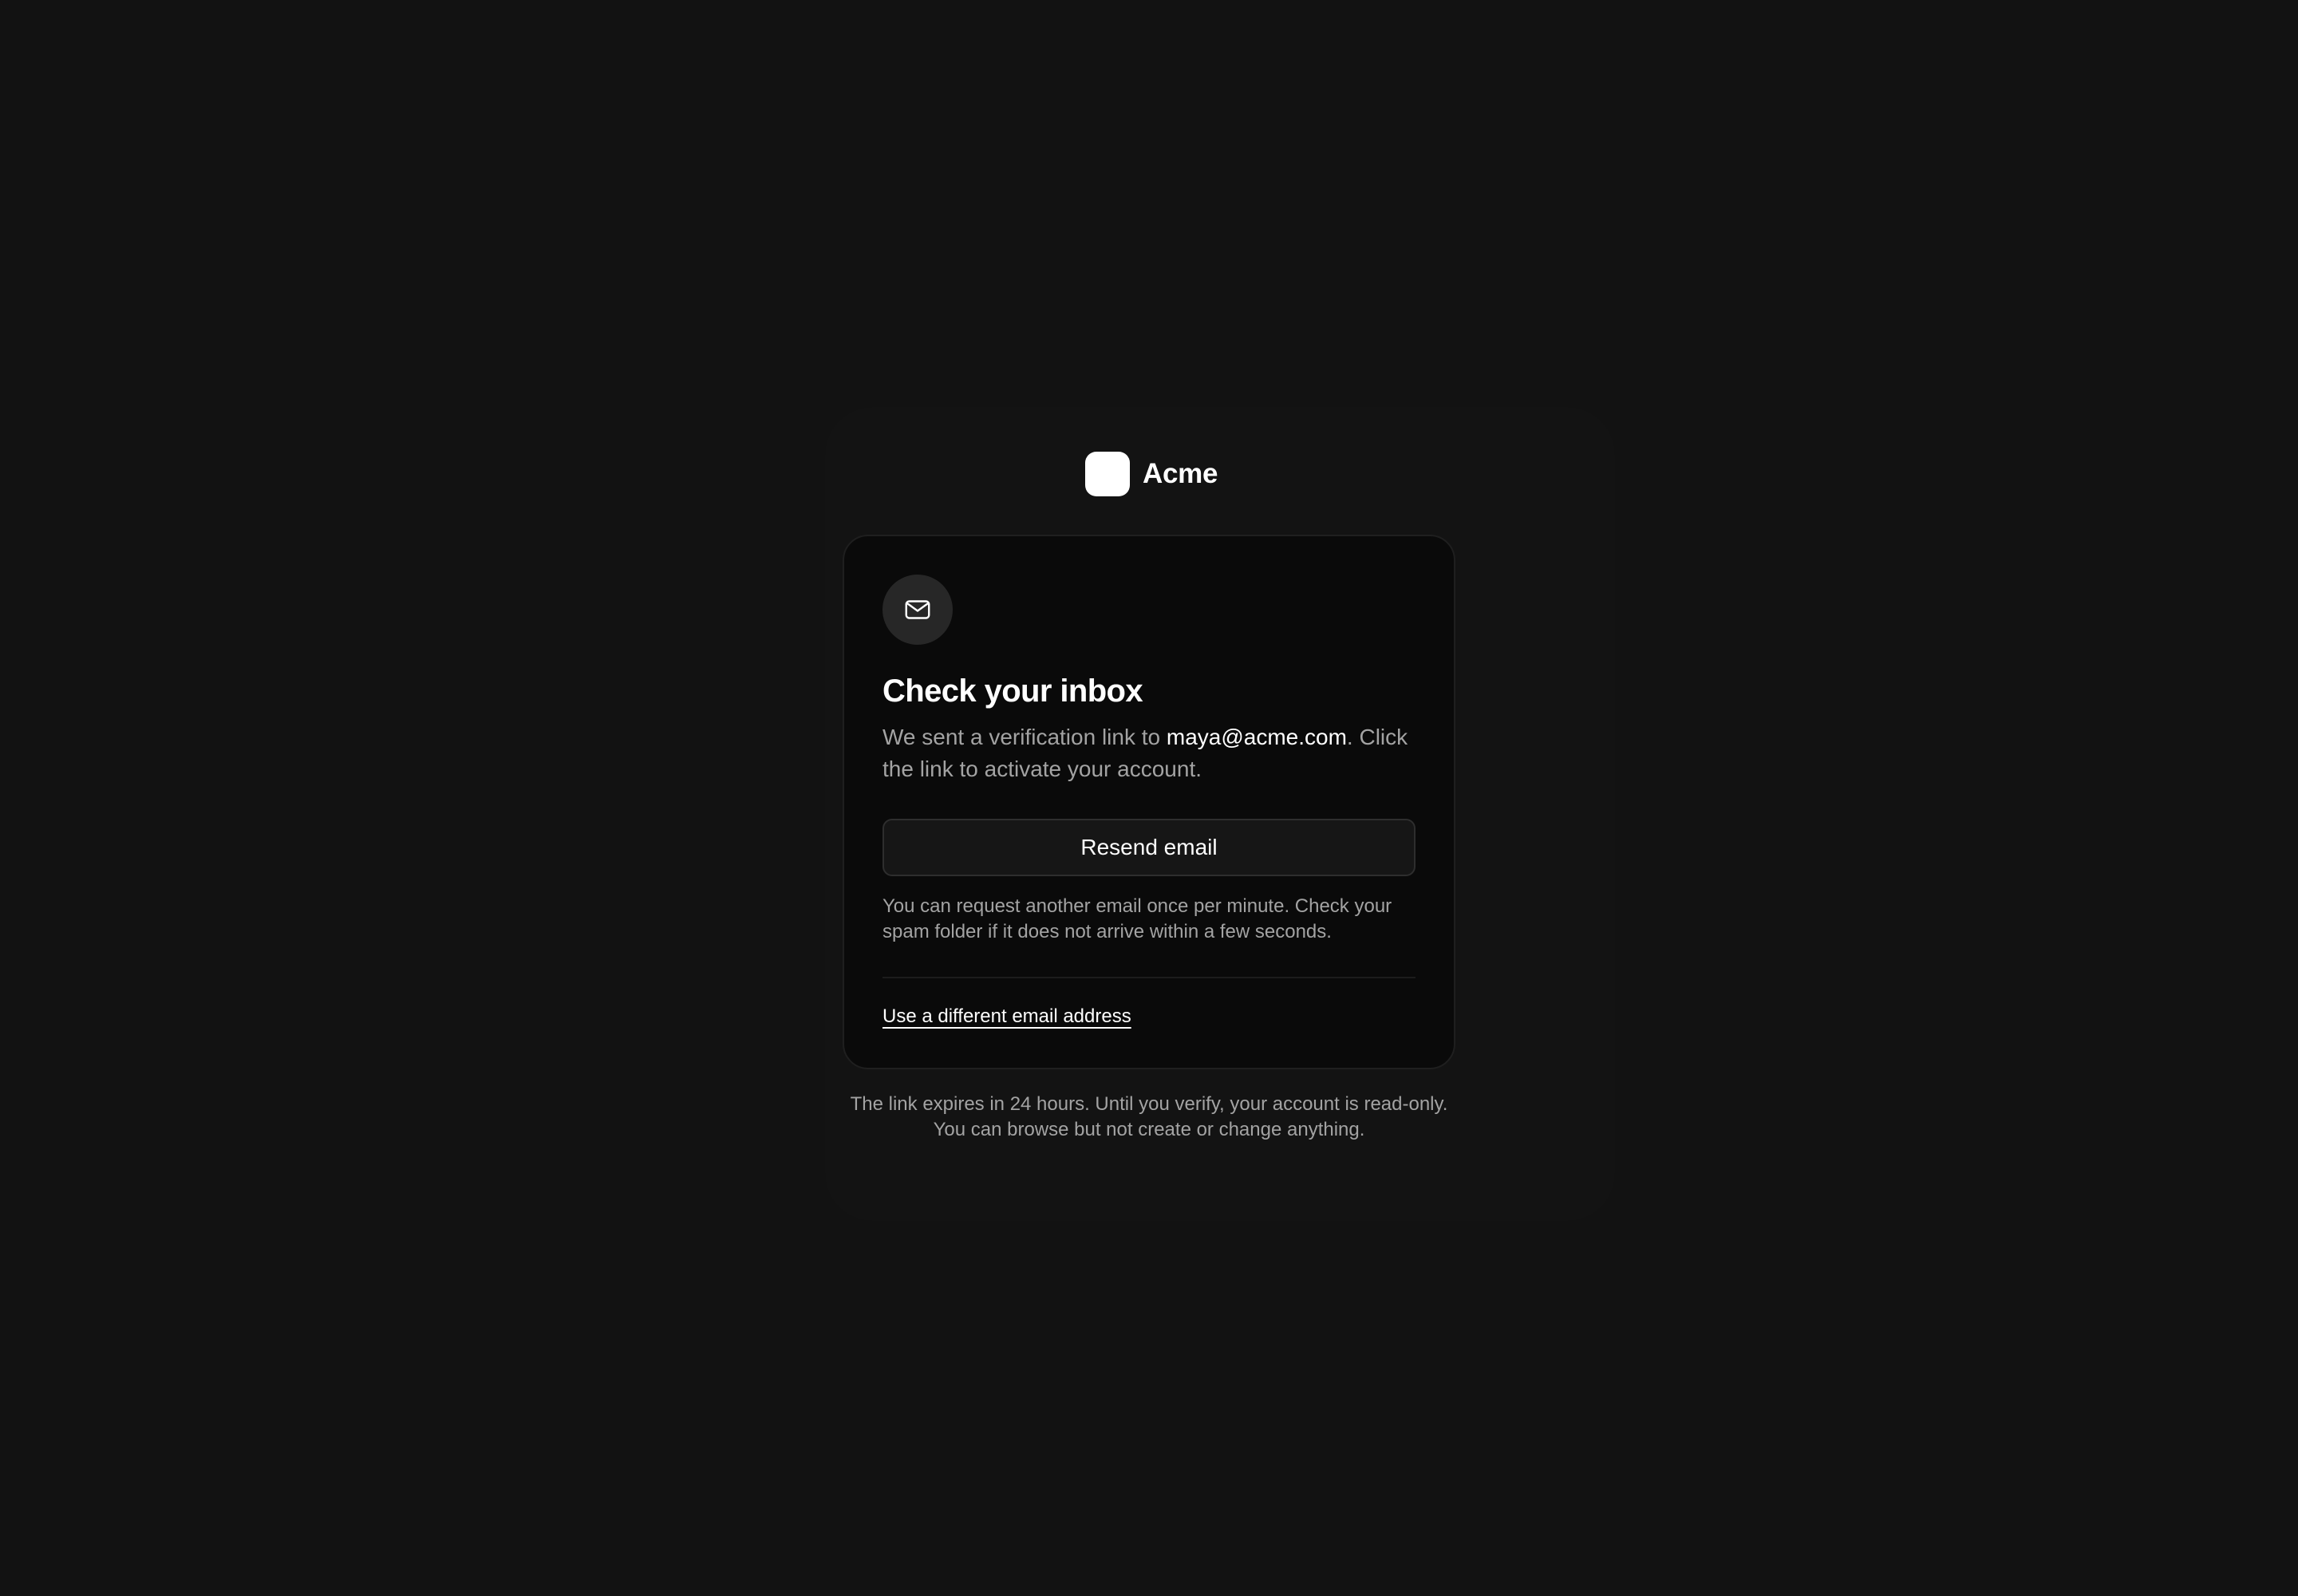  What do you see at coordinates (1149, 977) in the screenshot?
I see `divider` at bounding box center [1149, 977].